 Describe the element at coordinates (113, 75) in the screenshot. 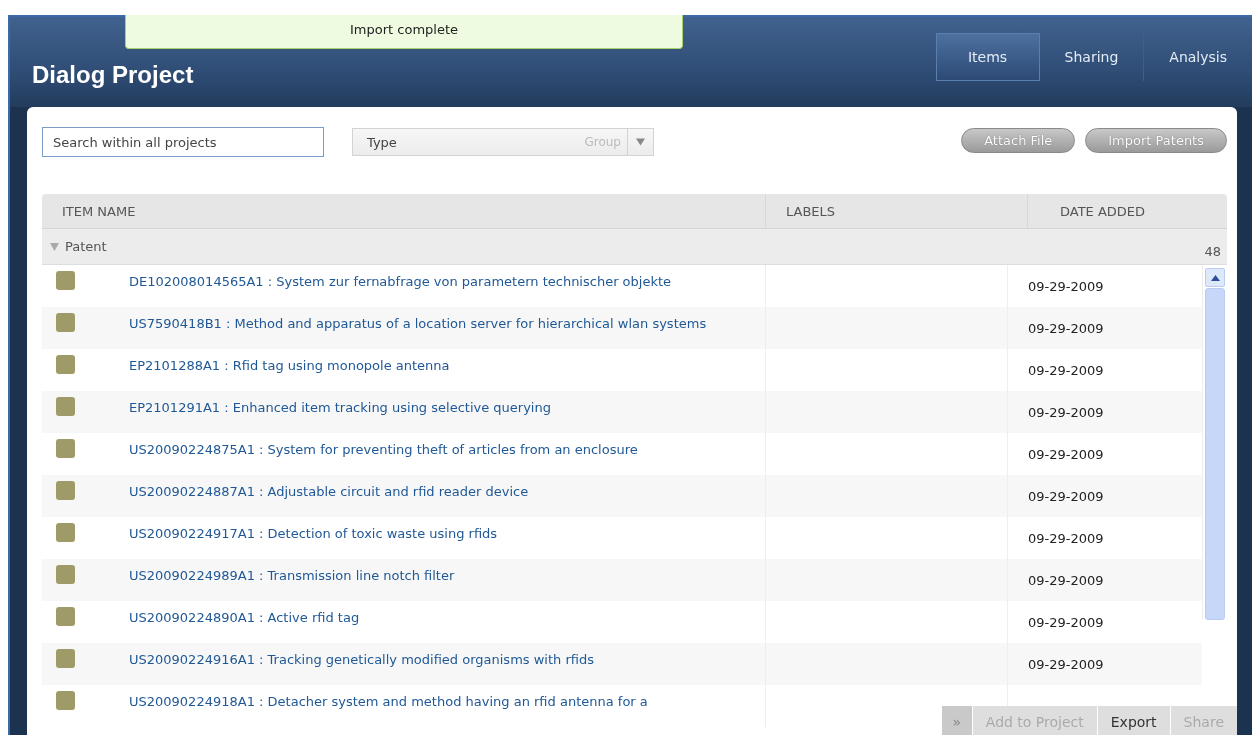

I see `project-title: Dialog Project` at that location.